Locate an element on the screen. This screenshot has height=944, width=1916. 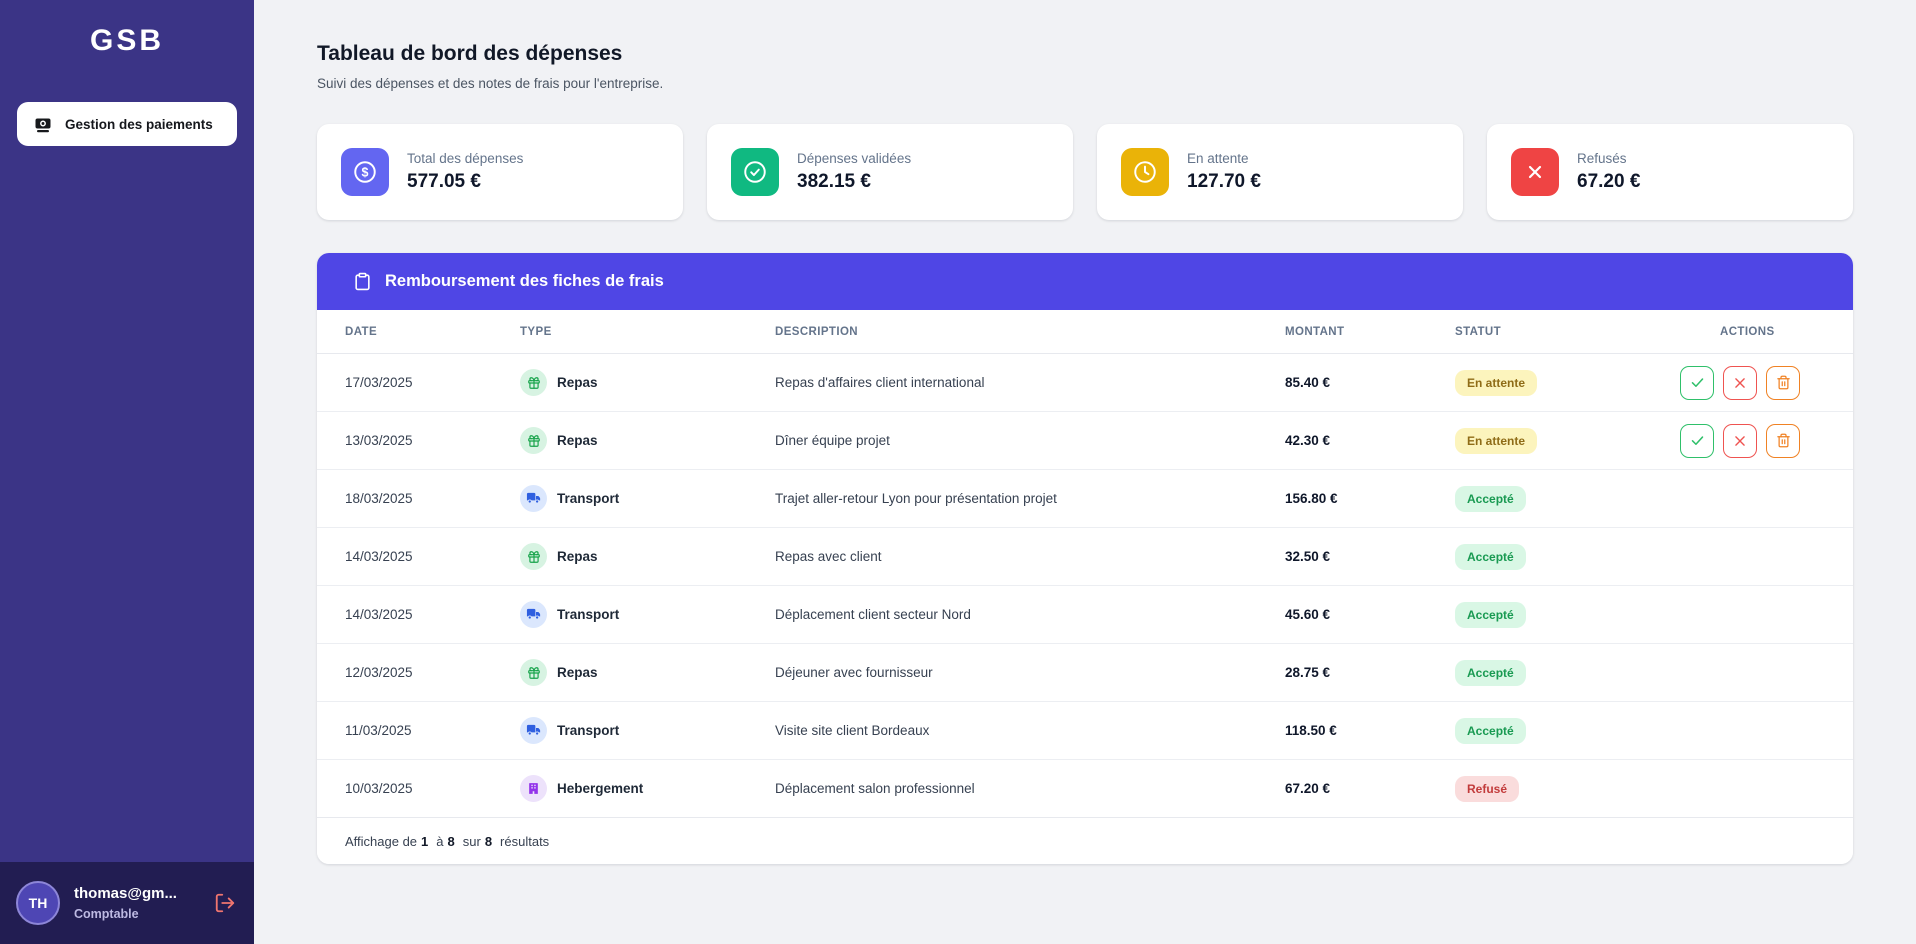
app-logo: GSB is located at coordinates (126, 40).